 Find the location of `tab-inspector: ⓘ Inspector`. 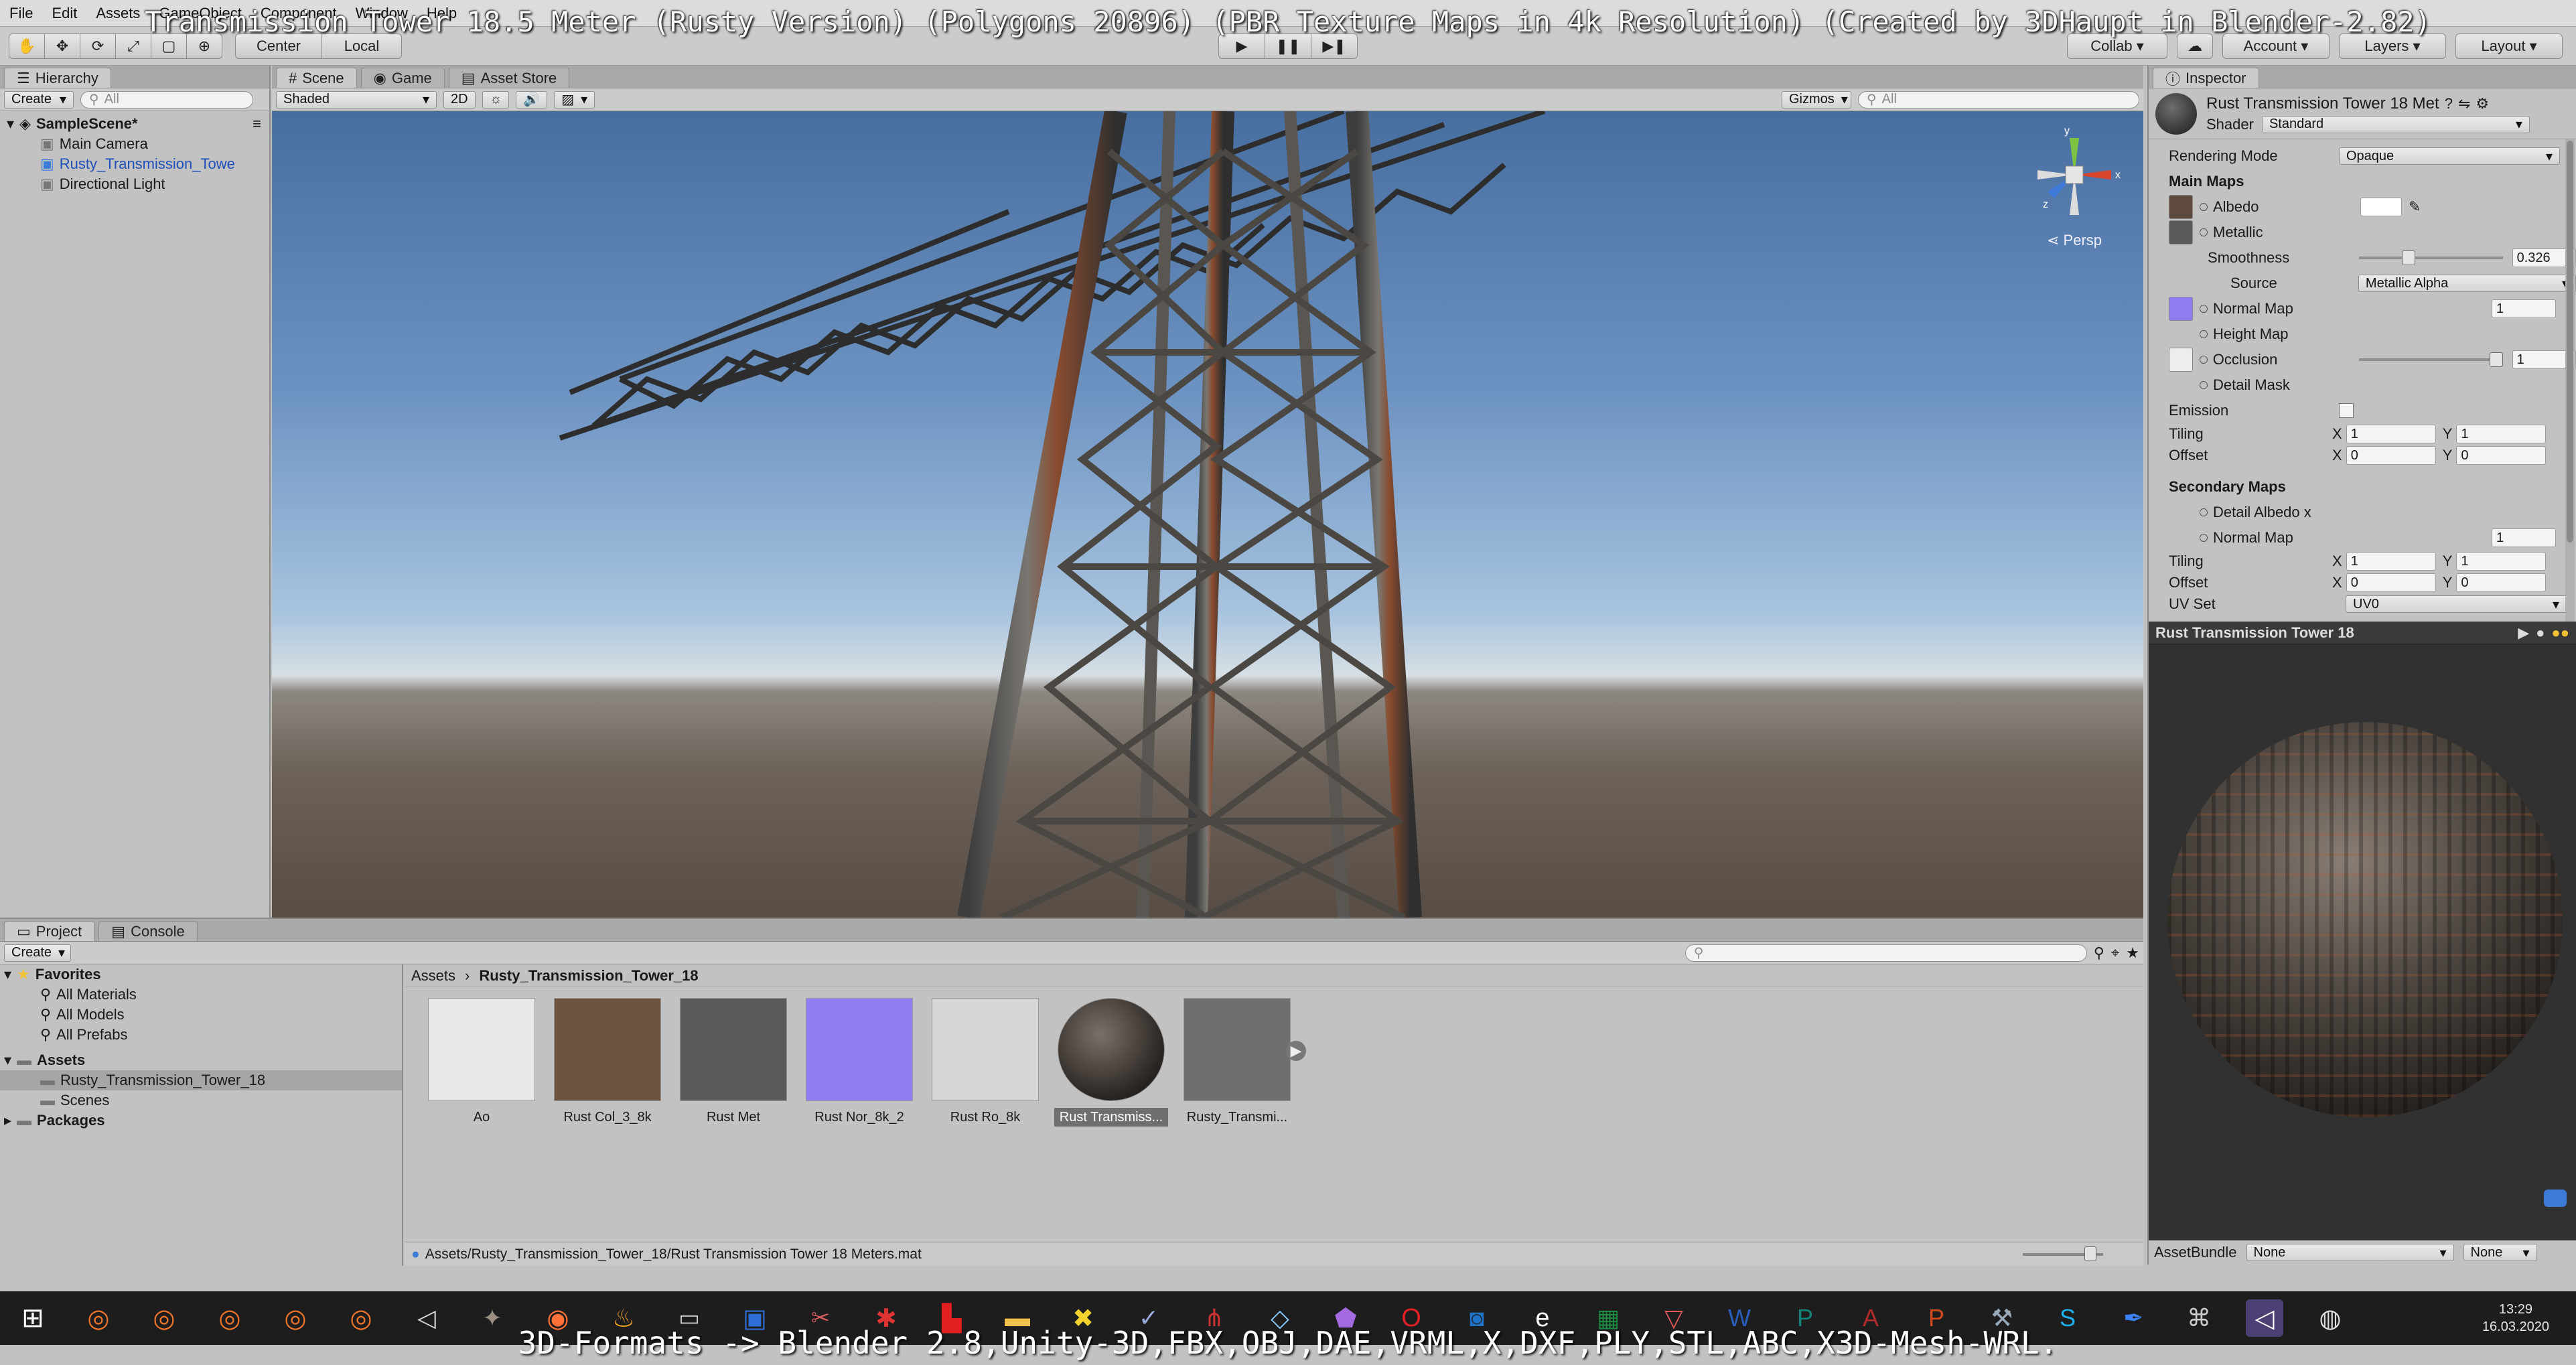

tab-inspector: ⓘ Inspector is located at coordinates (2206, 78).